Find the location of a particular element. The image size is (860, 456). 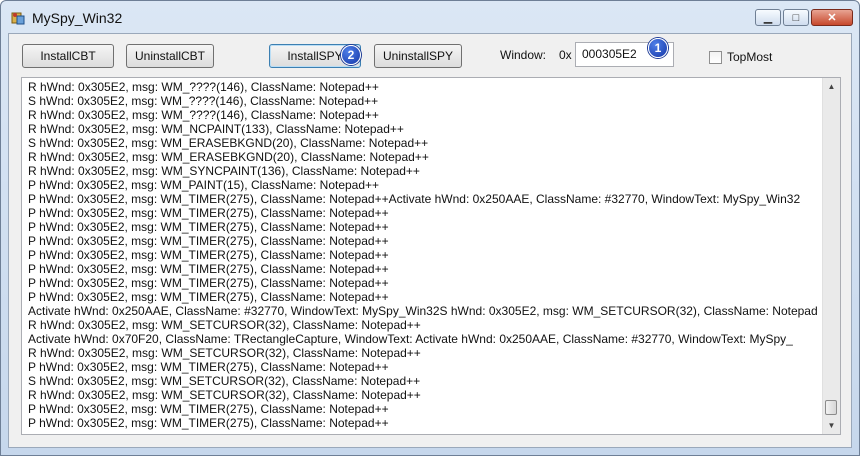

vertical-scrollbar: ▲ ▼ is located at coordinates (831, 256).